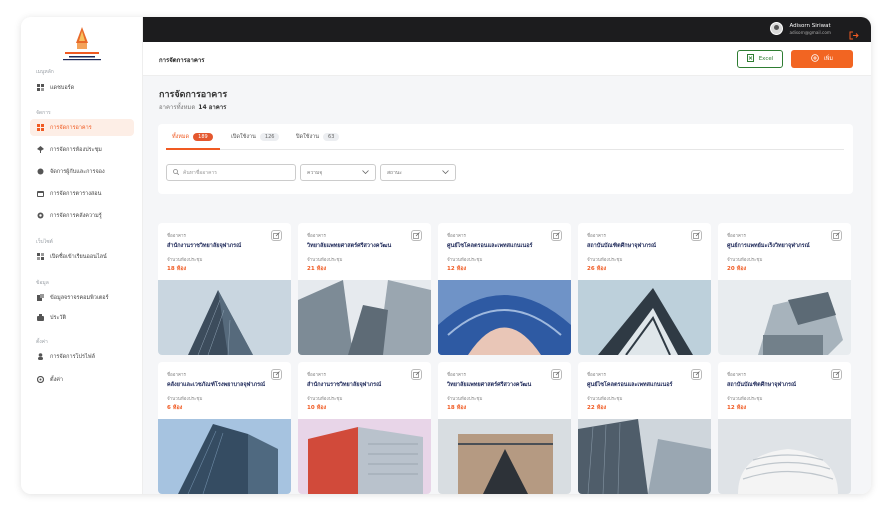 This screenshot has height=520, width=892. I want to click on add-label: เพิ่ม, so click(828, 59).